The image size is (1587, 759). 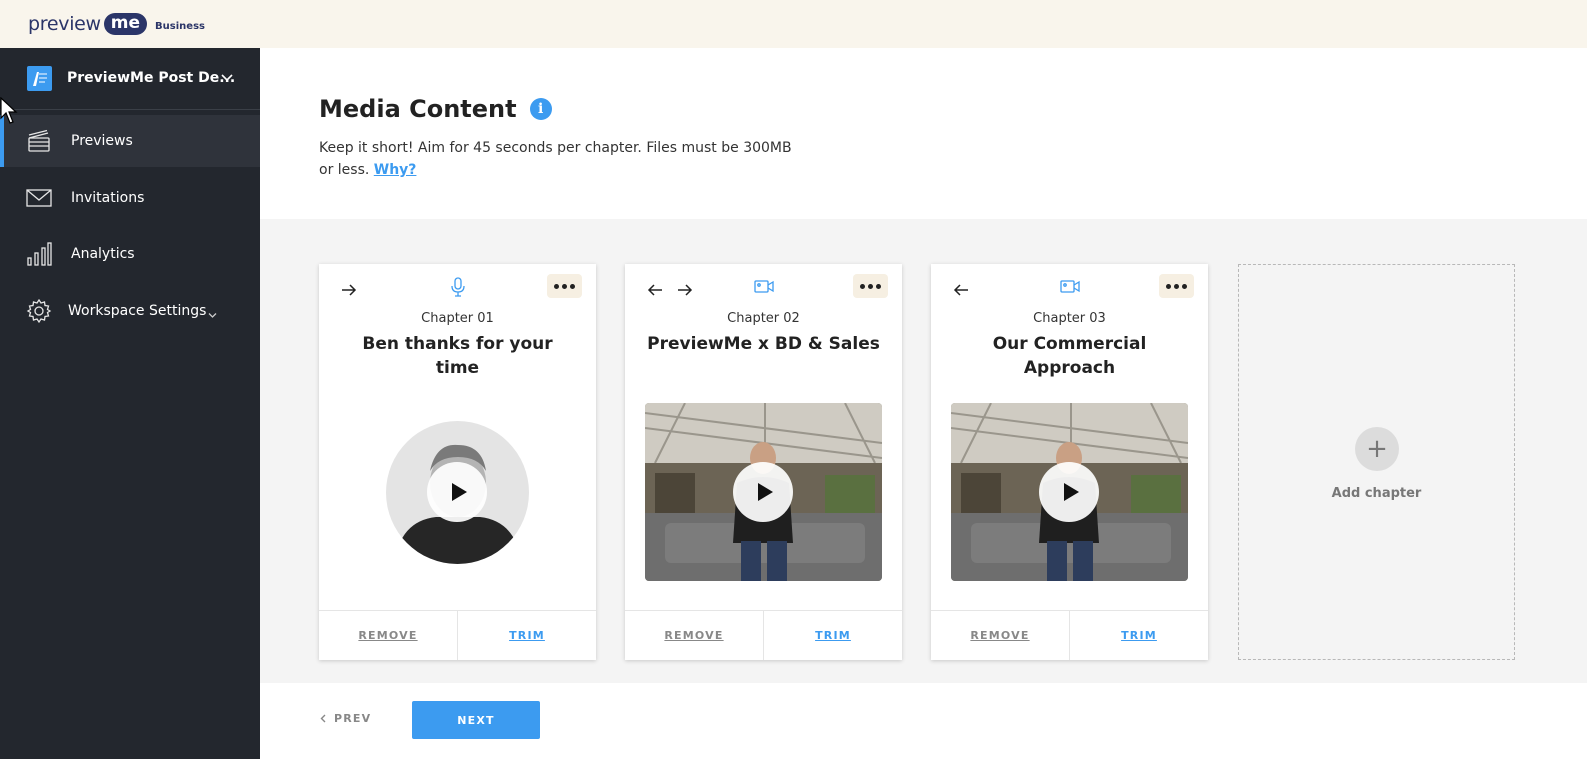 I want to click on page-title: Media Content i, so click(x=435, y=109).